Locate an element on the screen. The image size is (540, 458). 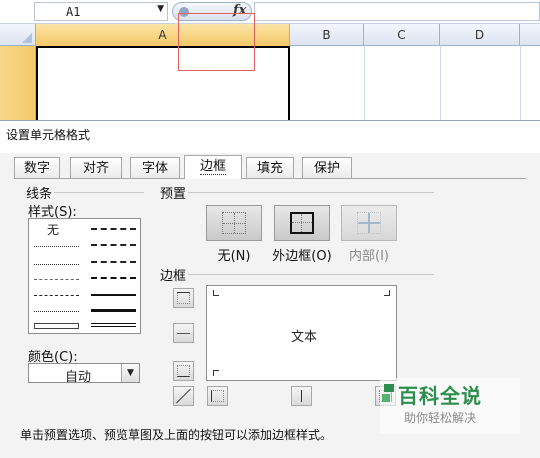
border-top-button is located at coordinates (183, 298).